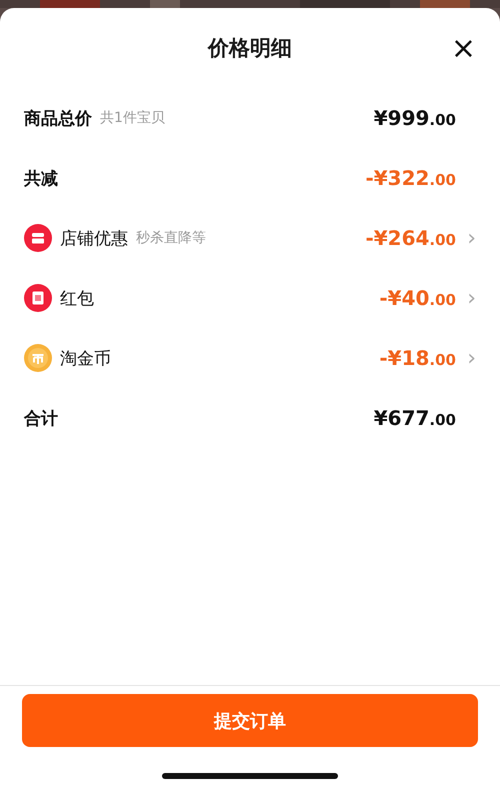  I want to click on row-label: 共减, so click(41, 179).